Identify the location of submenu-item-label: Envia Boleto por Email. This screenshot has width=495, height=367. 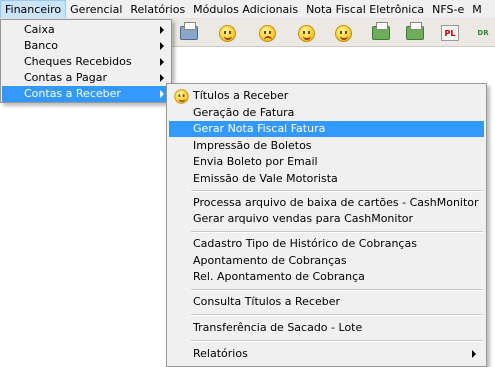
(255, 161).